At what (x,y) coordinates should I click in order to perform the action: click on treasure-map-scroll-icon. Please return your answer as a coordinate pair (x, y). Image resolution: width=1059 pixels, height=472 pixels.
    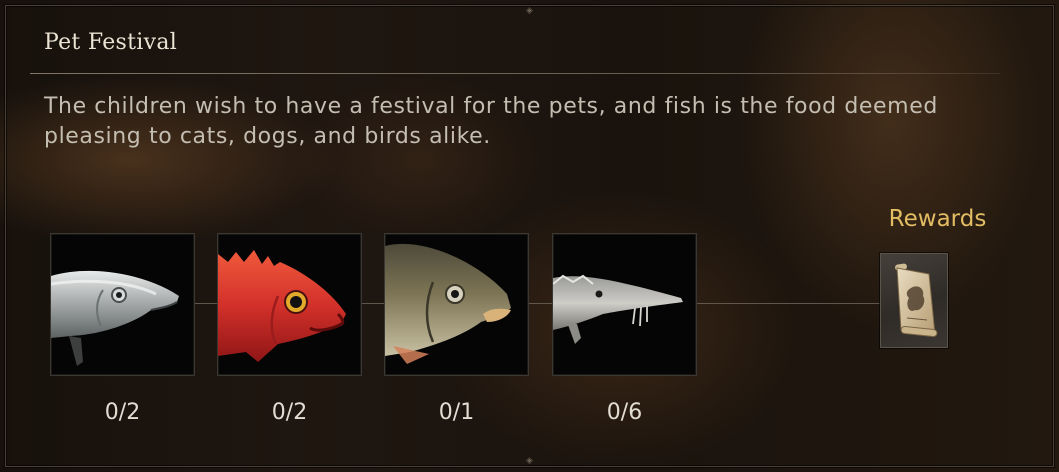
    Looking at the image, I should click on (916, 300).